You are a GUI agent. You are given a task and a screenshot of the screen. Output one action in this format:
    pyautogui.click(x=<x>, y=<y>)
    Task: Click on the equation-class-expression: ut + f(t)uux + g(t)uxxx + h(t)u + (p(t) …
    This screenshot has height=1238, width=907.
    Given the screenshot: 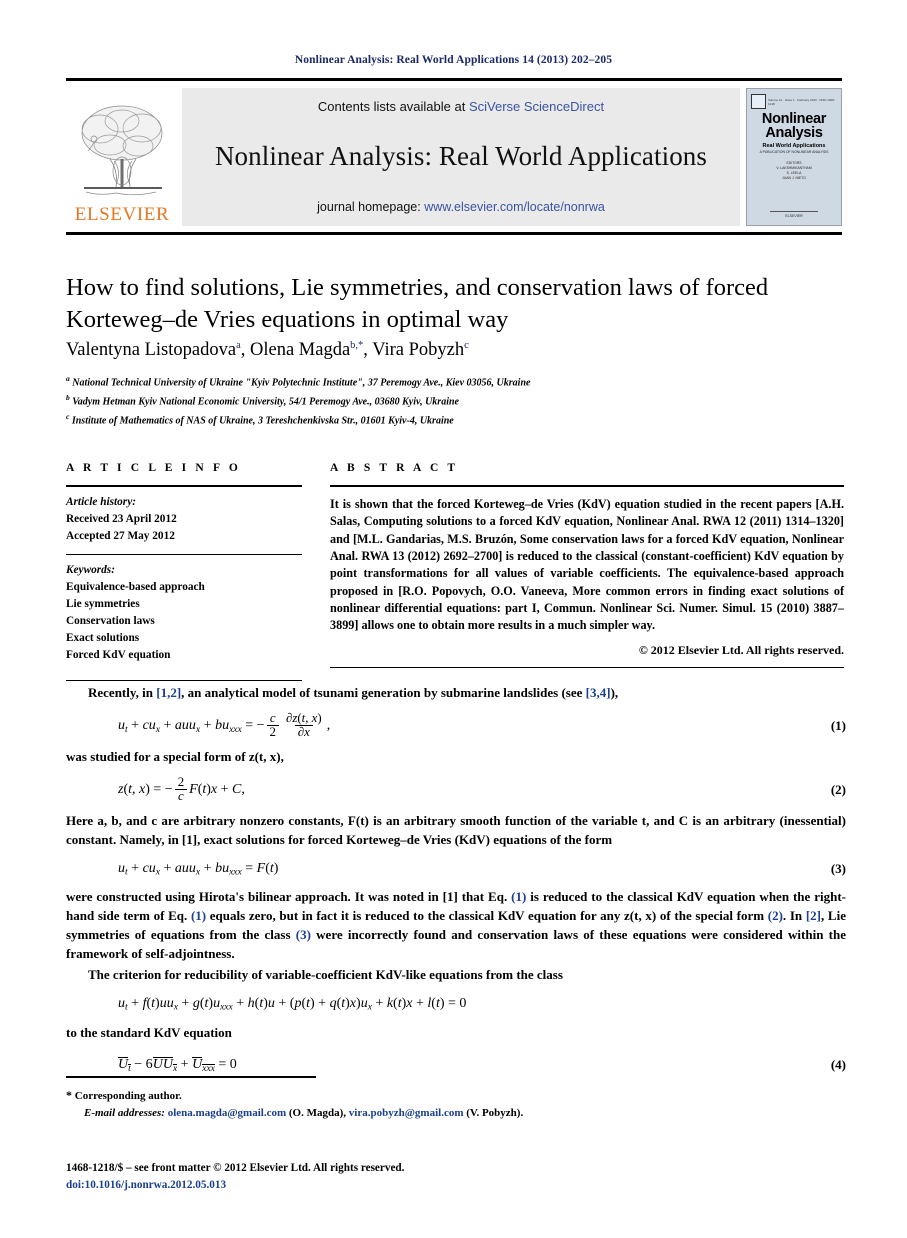 What is the action you would take?
    pyautogui.click(x=292, y=1004)
    